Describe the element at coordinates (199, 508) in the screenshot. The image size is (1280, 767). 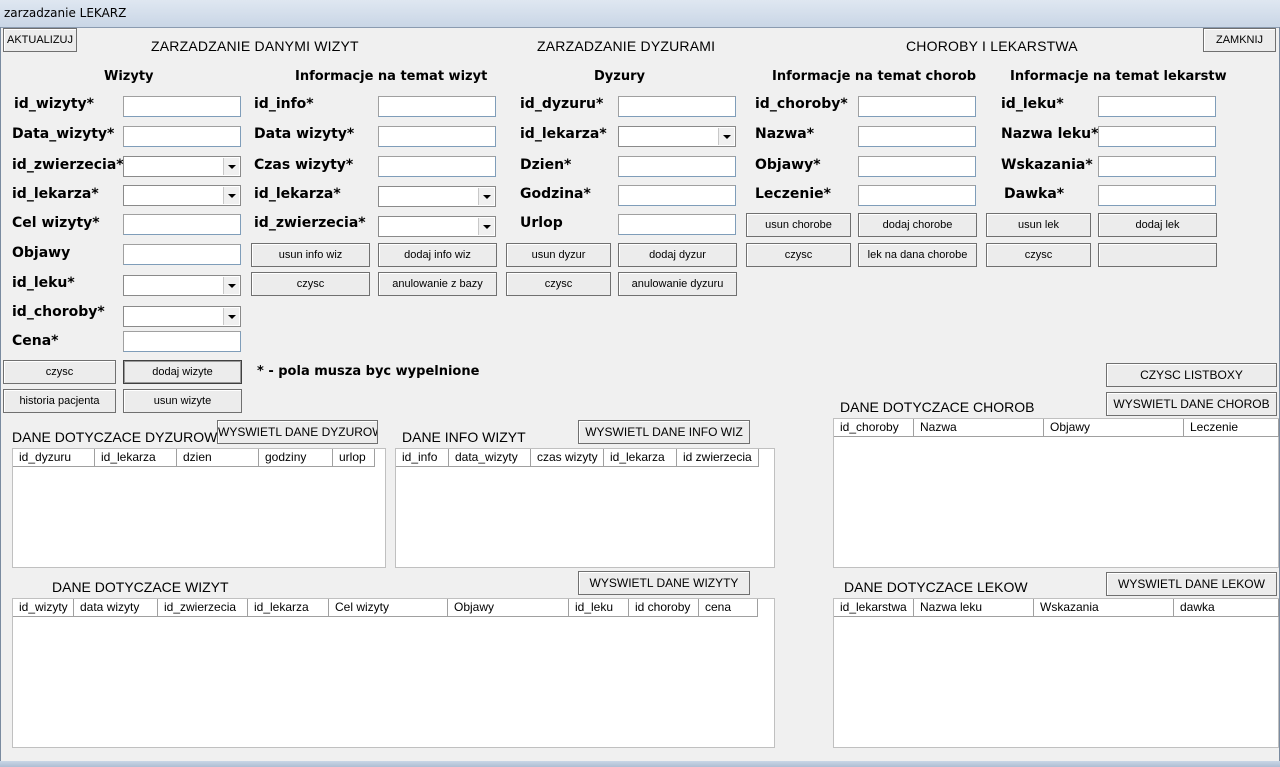
I see `duty-listview: id_dyzuru id_lekarza dzien godziny urlop` at that location.